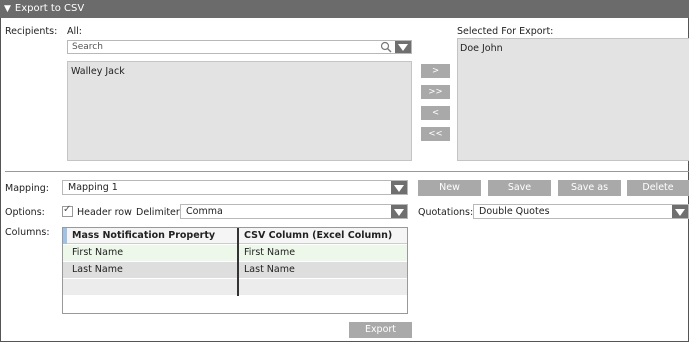 Image resolution: width=689 pixels, height=342 pixels. I want to click on selected-recipients-list: Doe John, so click(573, 99).